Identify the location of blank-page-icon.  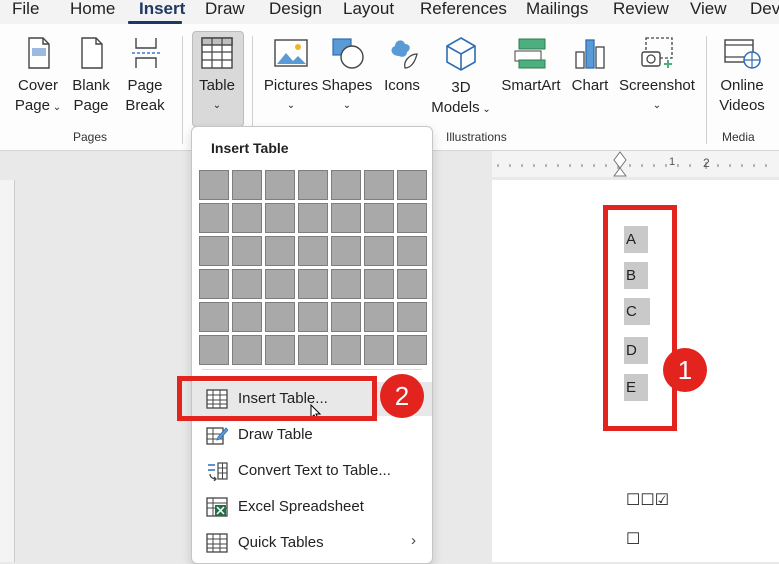
(92, 53).